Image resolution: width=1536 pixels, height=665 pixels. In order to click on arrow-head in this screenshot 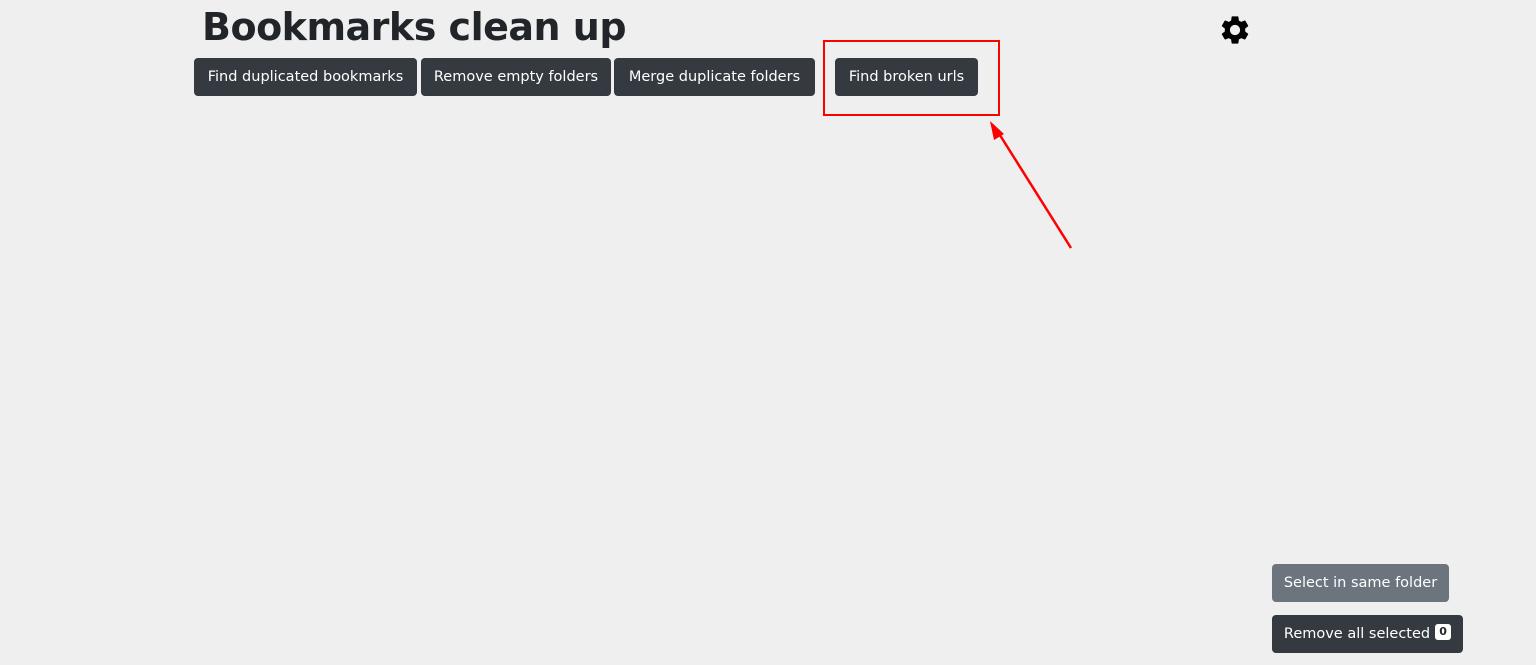, I will do `click(997, 130)`.